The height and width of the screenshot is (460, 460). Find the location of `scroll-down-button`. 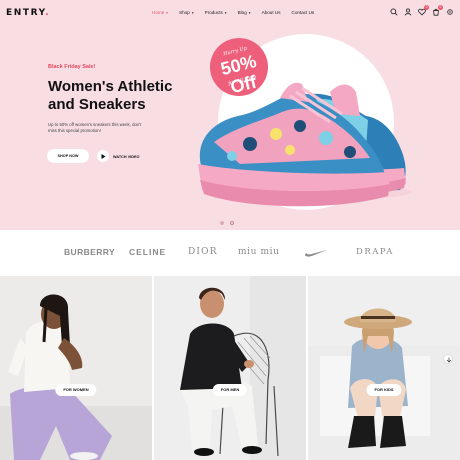

scroll-down-button is located at coordinates (448, 359).